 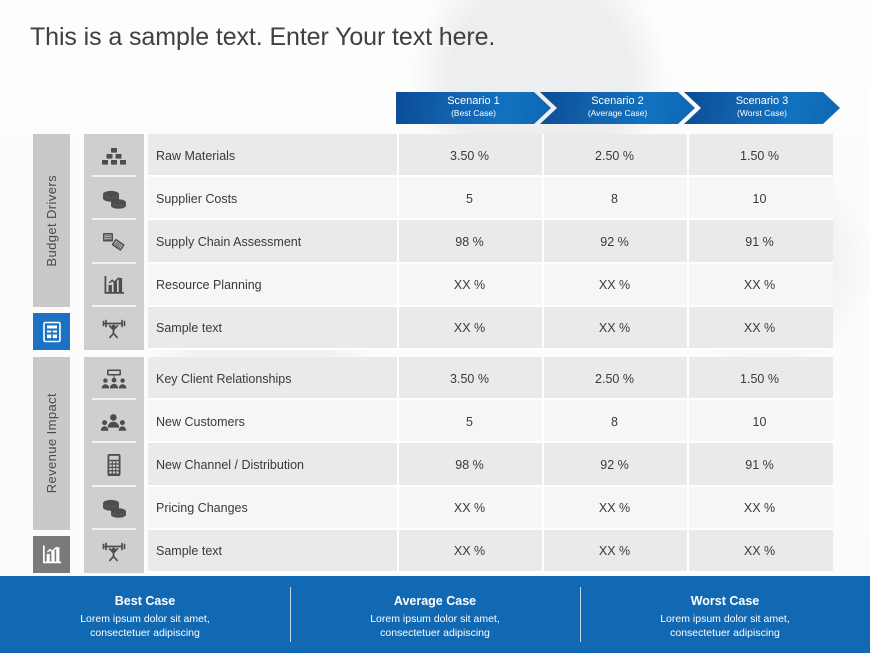 What do you see at coordinates (490, 156) in the screenshot?
I see `table-row: Raw Materials 3.50 % 2.50 % 1.50 %` at bounding box center [490, 156].